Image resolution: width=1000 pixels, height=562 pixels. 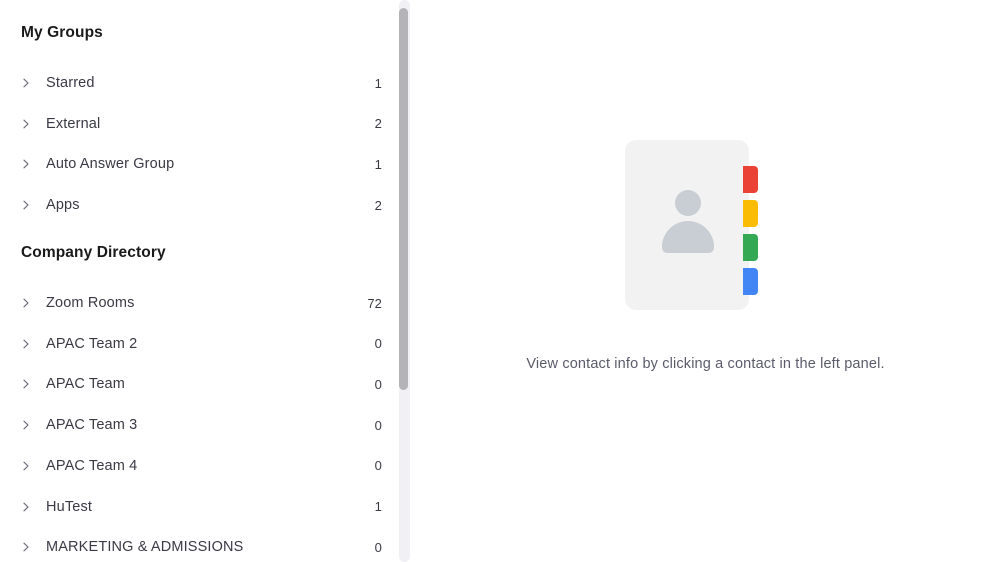 I want to click on sidebar-scrollbar, so click(x=404, y=281).